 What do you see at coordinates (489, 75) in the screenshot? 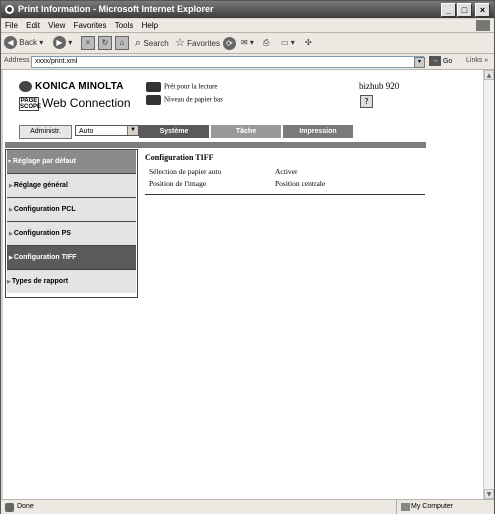
I see `scroll-up-icon: ▲` at bounding box center [489, 75].